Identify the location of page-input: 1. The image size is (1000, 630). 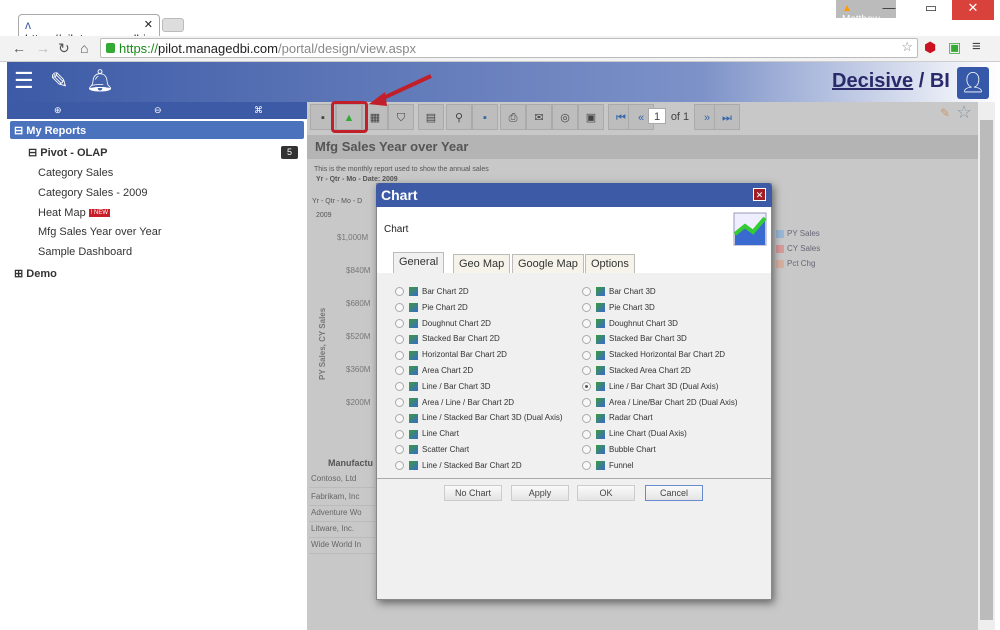
(657, 116).